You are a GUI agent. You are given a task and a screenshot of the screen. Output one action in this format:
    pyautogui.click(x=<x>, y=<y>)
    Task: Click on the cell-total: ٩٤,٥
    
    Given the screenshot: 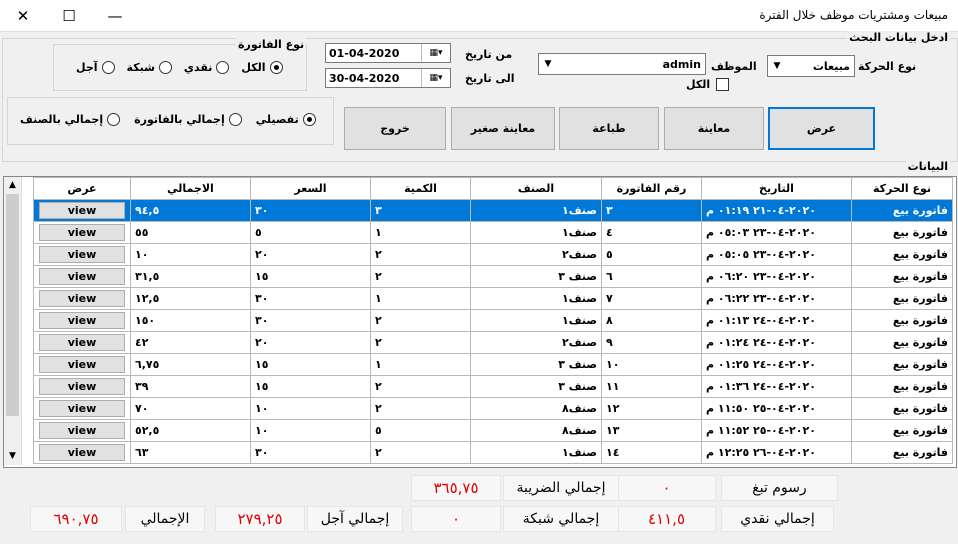 What is the action you would take?
    pyautogui.click(x=190, y=210)
    